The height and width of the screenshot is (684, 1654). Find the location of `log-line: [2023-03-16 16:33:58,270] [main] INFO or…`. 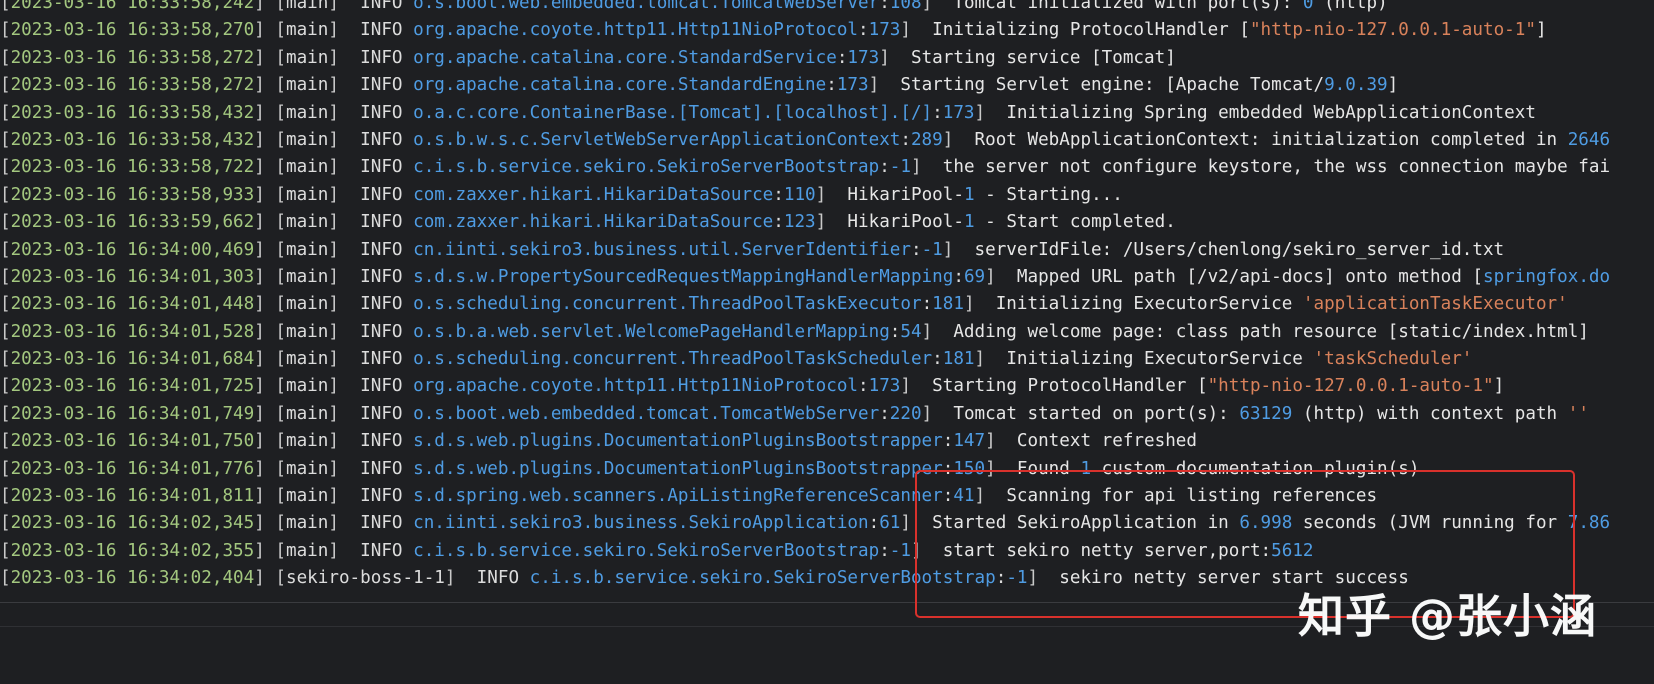

log-line: [2023-03-16 16:33:58,270] [main] INFO or… is located at coordinates (827, 30).